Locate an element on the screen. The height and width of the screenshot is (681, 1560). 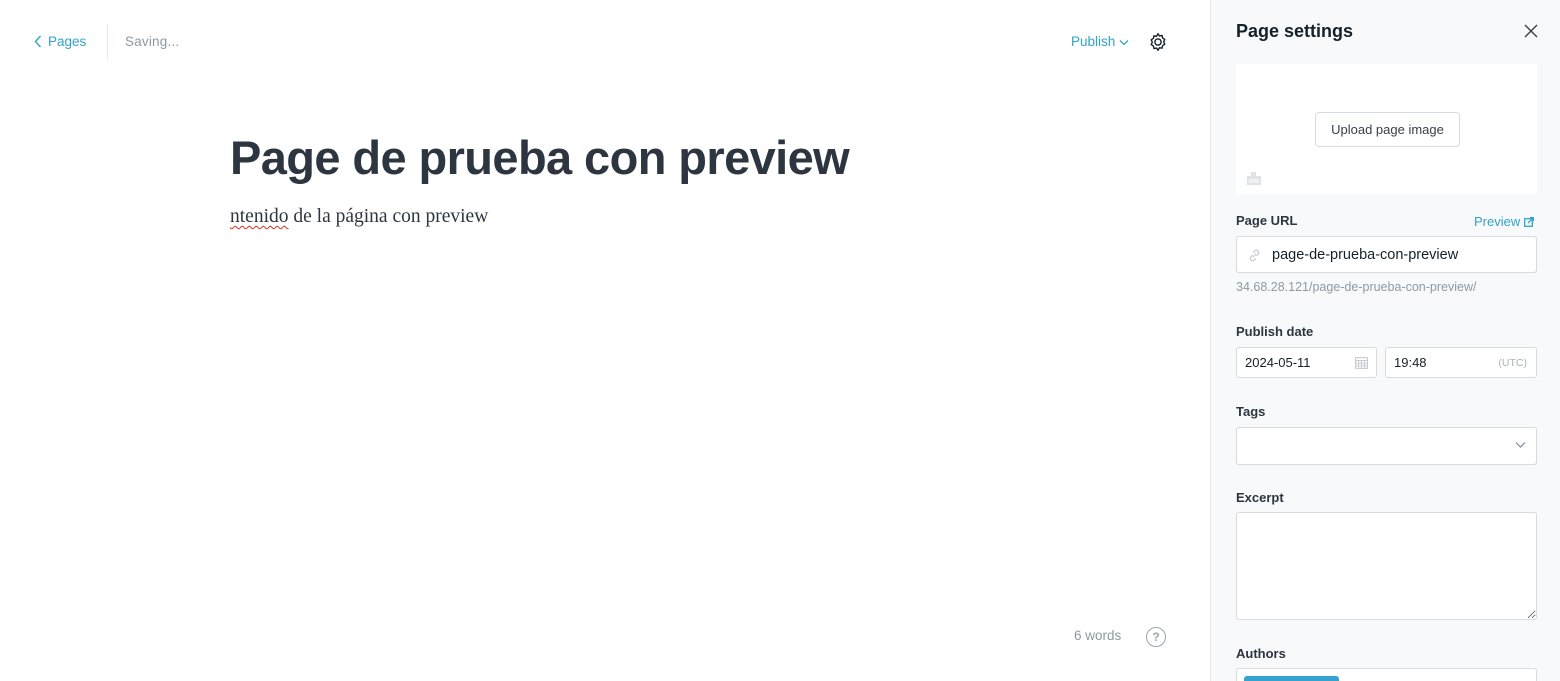
calendar-icon is located at coordinates (1361, 362).